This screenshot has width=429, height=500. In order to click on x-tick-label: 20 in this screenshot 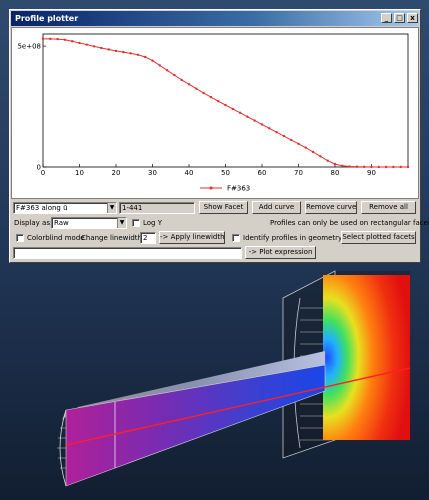, I will do `click(116, 173)`.